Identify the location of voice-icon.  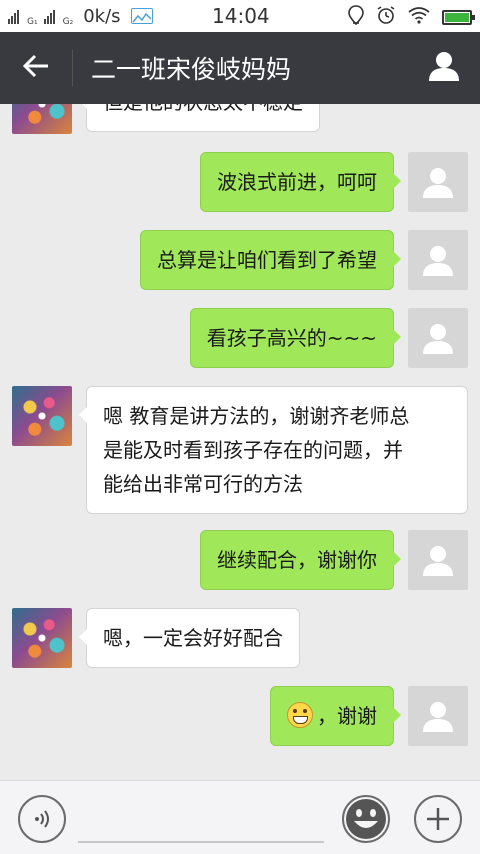
(42, 819).